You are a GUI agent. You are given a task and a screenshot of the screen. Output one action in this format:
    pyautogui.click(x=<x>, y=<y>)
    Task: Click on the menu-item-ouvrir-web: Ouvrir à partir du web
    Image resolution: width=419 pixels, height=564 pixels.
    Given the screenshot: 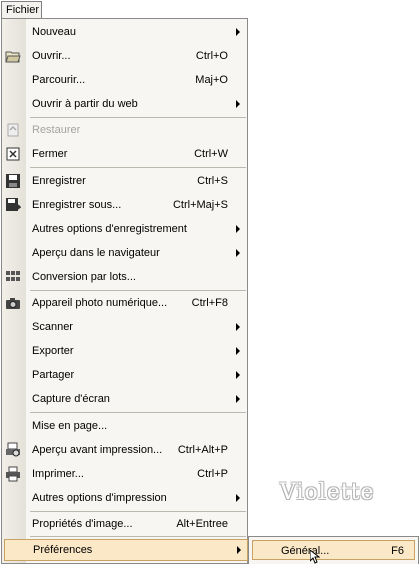 What is the action you would take?
    pyautogui.click(x=124, y=104)
    